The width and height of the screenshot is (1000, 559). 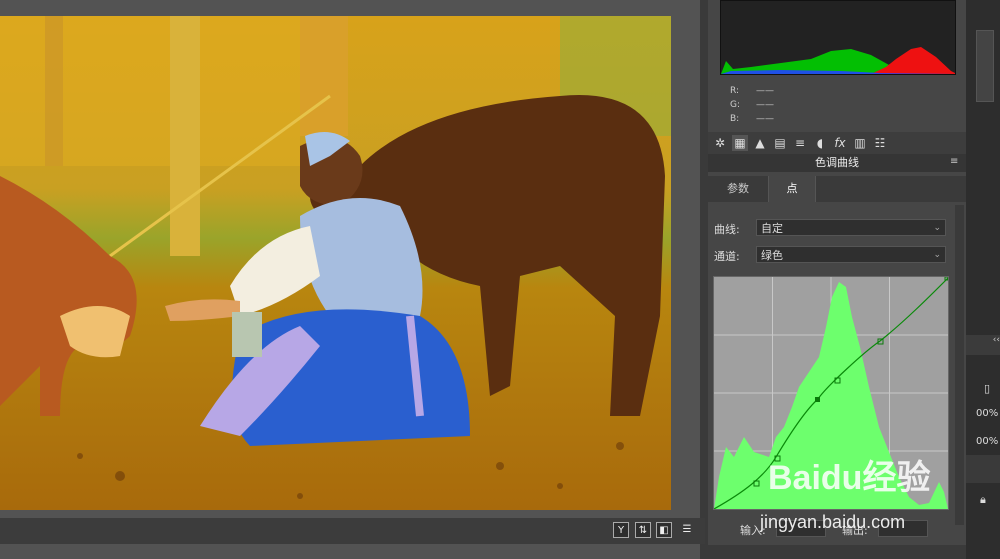 What do you see at coordinates (765, 105) in the screenshot?
I see `g-value: ——` at bounding box center [765, 105].